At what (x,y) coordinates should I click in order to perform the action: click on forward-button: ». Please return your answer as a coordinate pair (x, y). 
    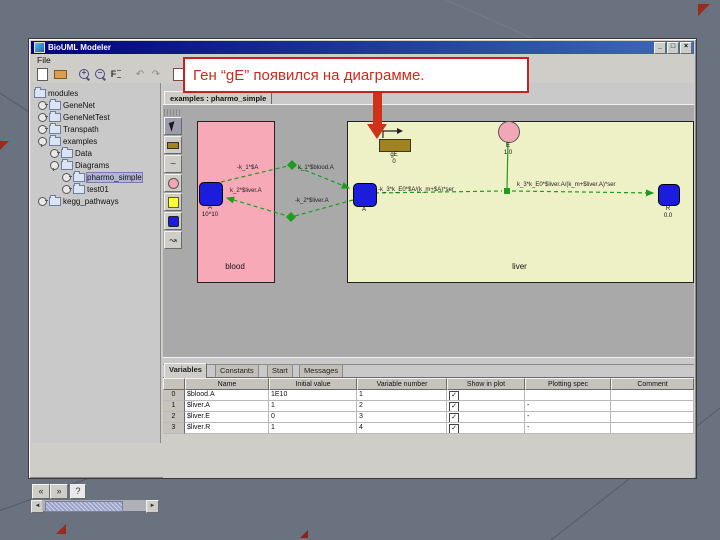
    Looking at the image, I should click on (59, 491).